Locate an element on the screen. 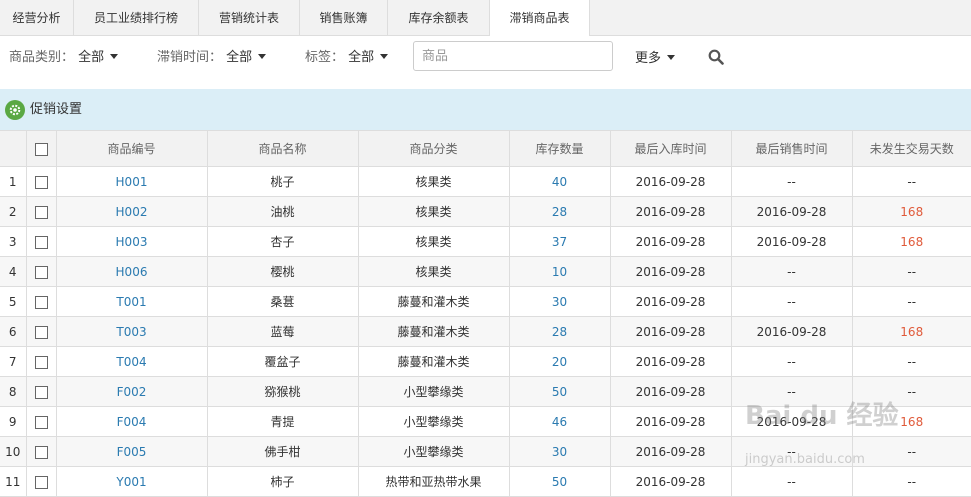  stale-time-filter: 滞销时间： 全部 is located at coordinates (212, 58).